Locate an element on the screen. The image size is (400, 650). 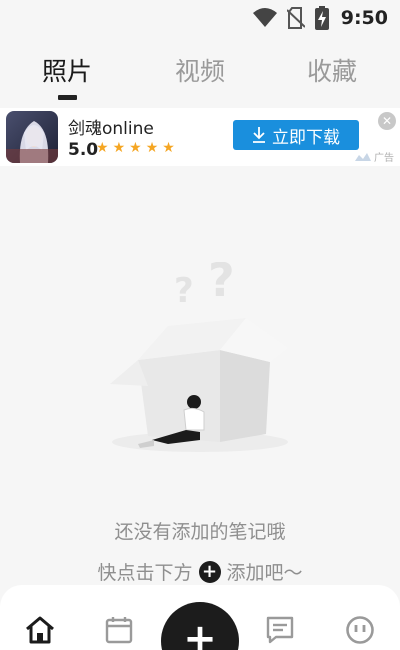
nav-home is located at coordinates (40, 630).